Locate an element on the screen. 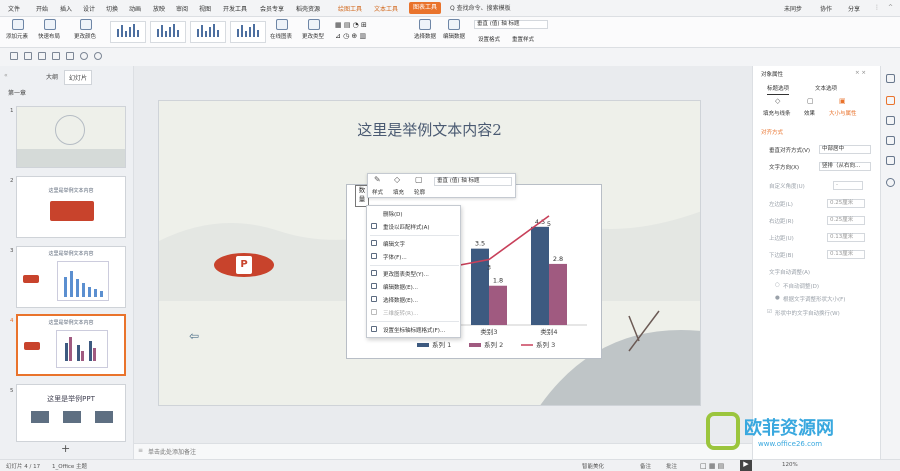 This screenshot has height=471, width=900. menu-text-tools: 文本工具 is located at coordinates (386, 8).